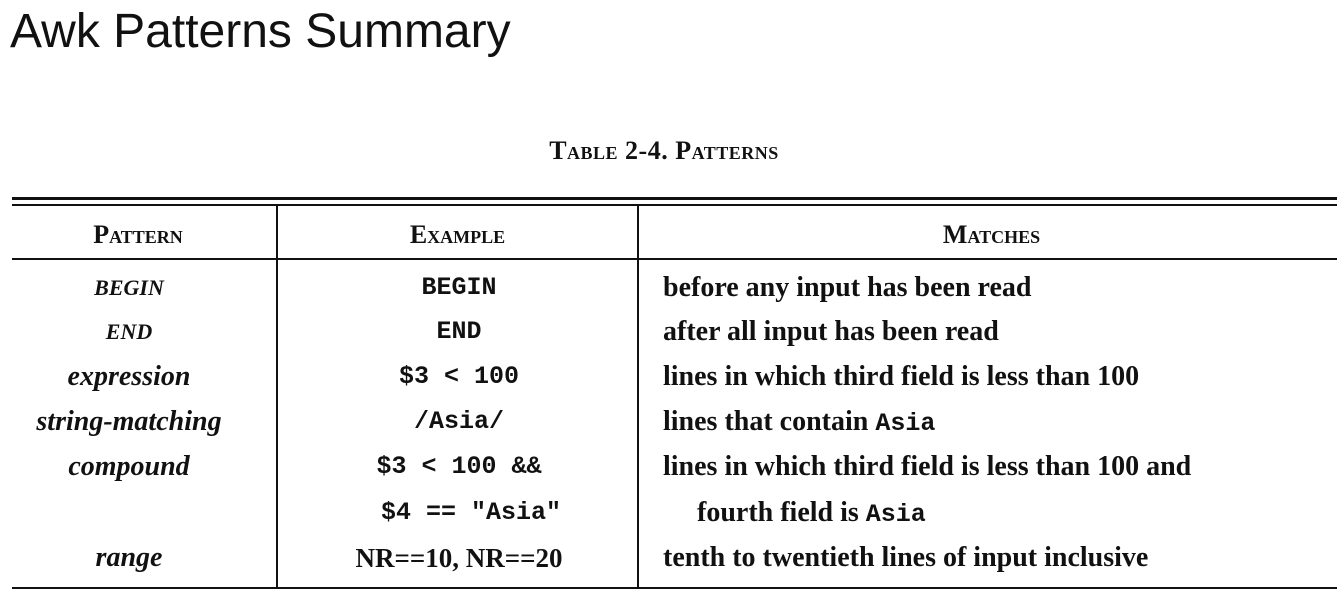 This screenshot has height=594, width=1344. Describe the element at coordinates (471, 512) in the screenshot. I see `example-cell: $4 == "Asia"` at that location.